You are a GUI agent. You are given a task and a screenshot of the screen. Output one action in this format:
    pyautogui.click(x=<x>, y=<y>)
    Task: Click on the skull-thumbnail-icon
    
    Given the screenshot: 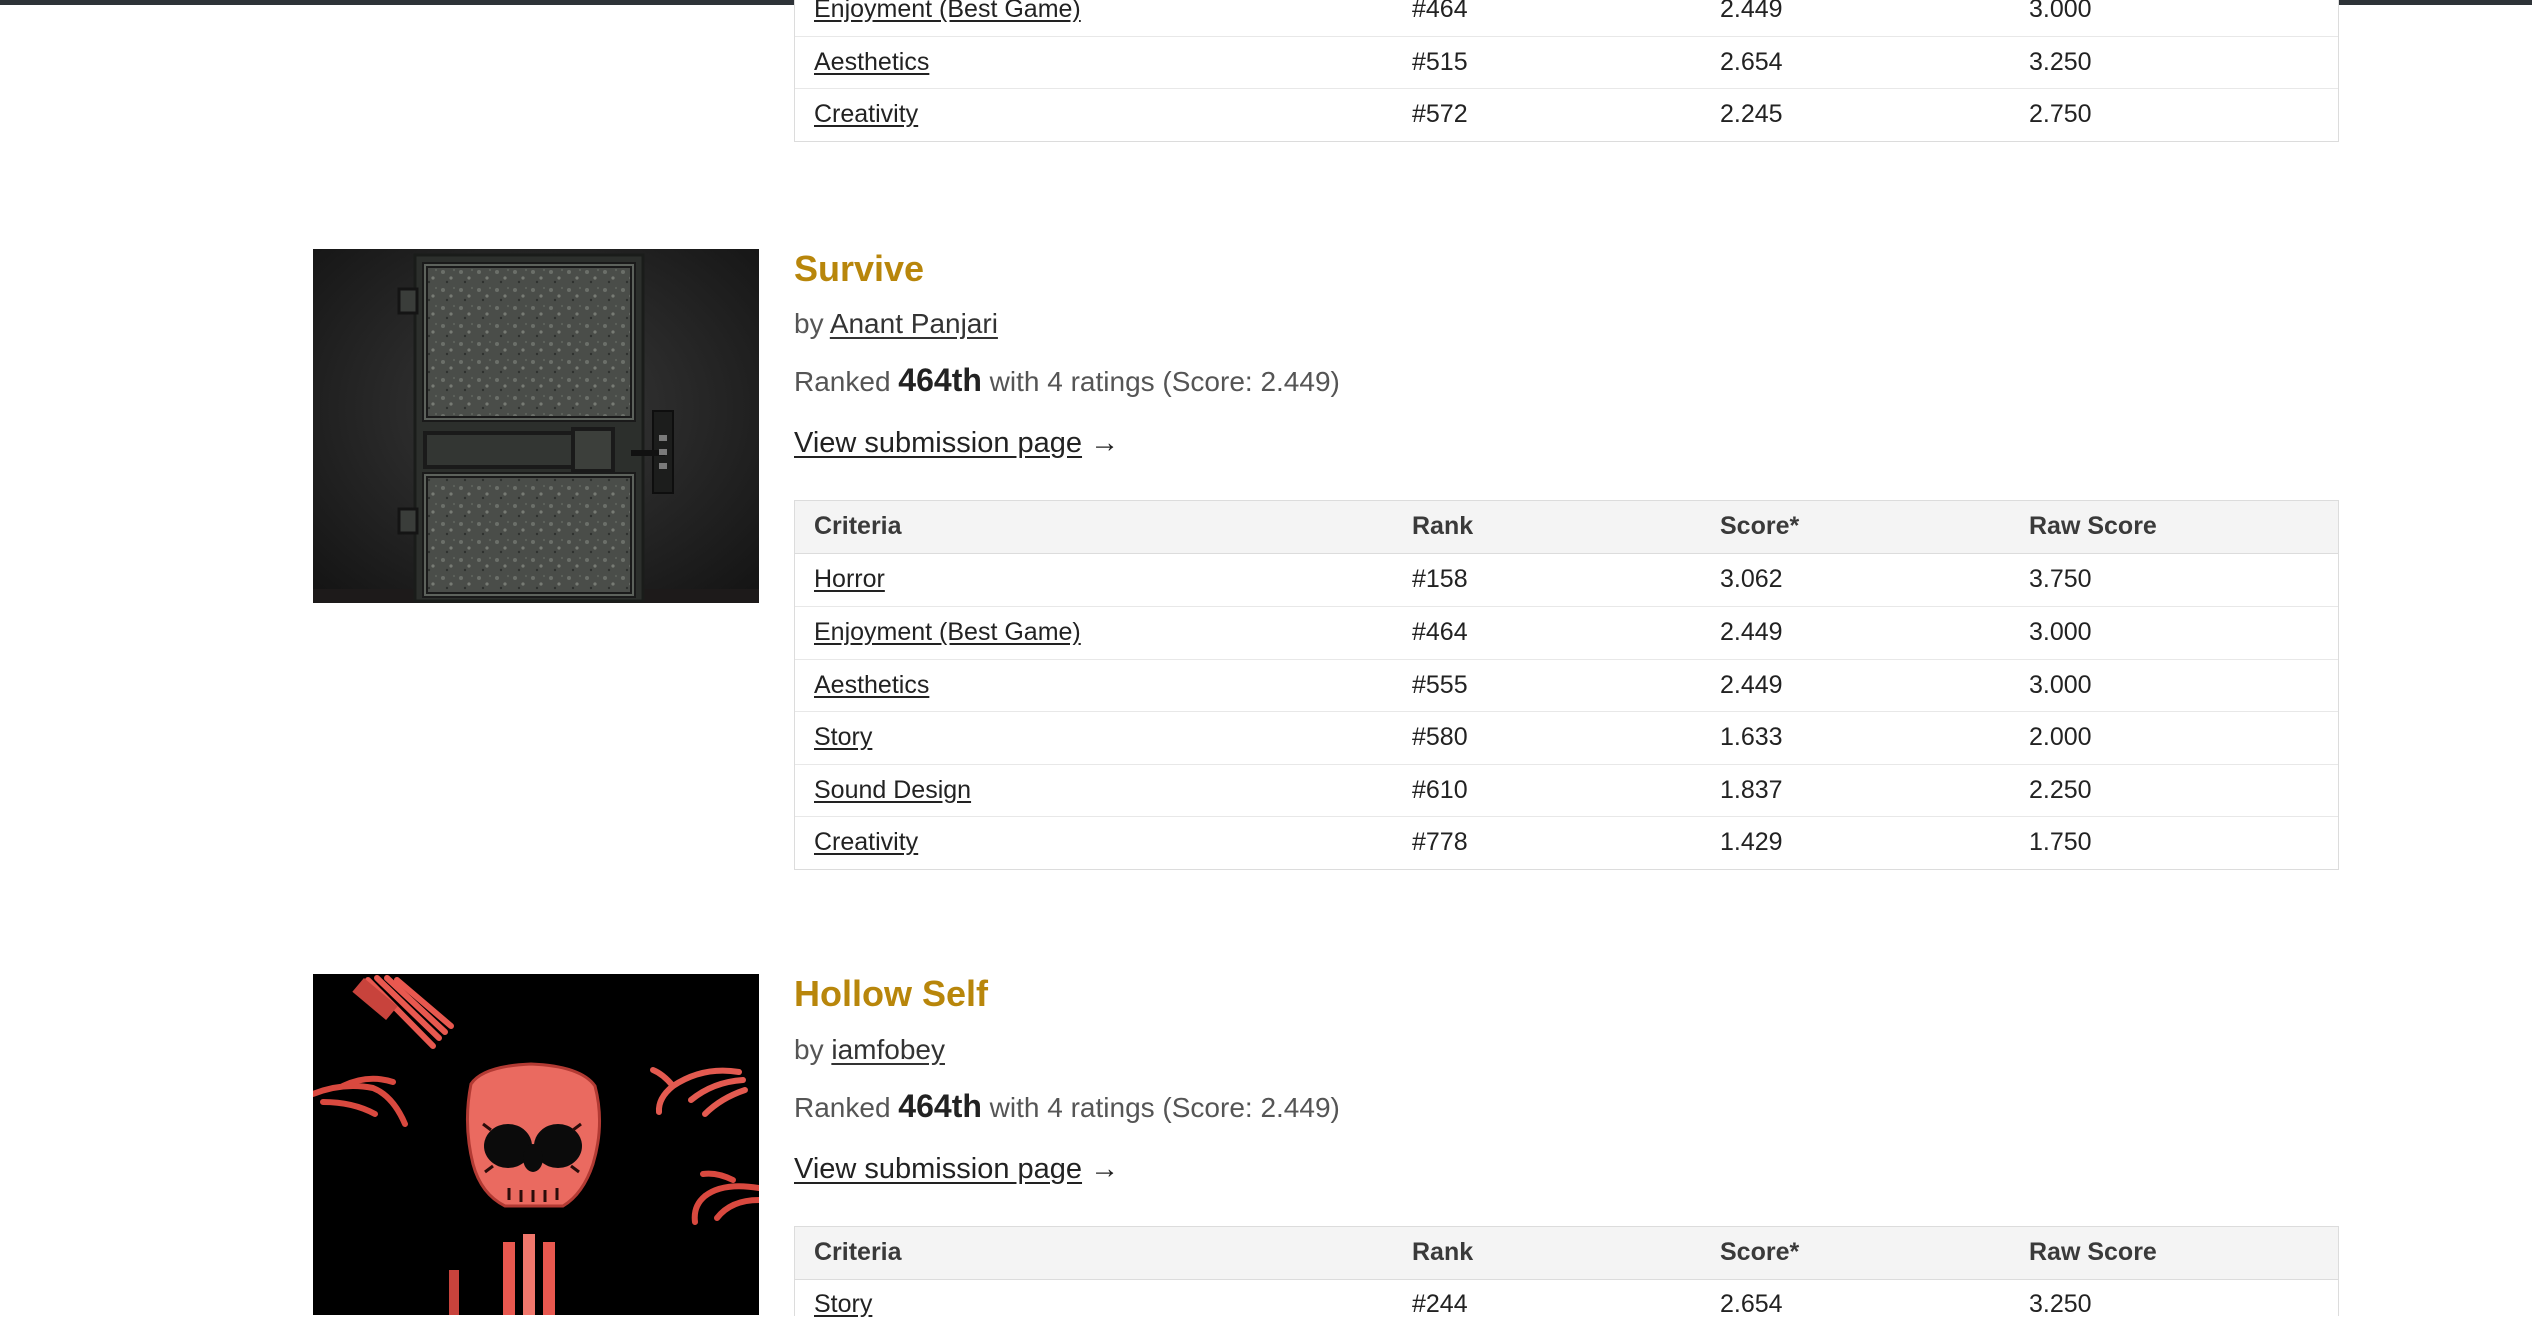 What is the action you would take?
    pyautogui.click(x=536, y=1144)
    